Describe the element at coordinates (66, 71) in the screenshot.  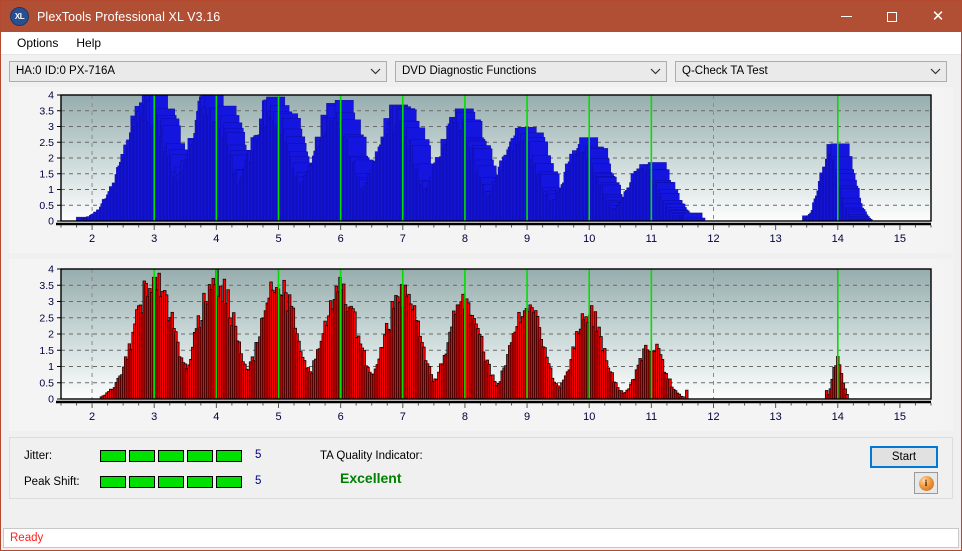
I see `drive-select-value: HA:0 ID:0 PX-716A` at that location.